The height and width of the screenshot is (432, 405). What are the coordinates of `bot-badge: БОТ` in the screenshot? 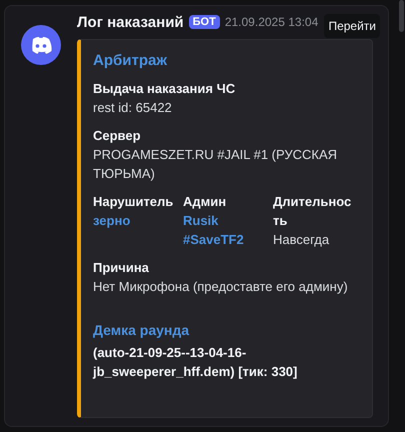 It's located at (204, 22).